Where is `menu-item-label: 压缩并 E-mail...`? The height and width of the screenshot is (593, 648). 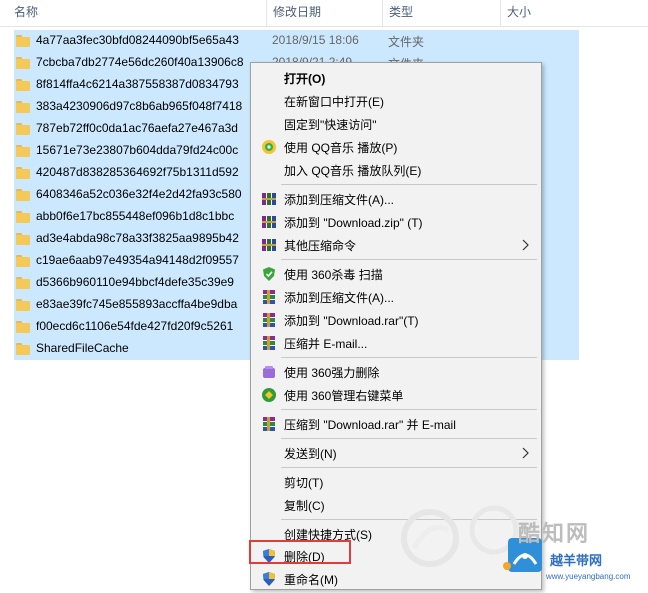 menu-item-label: 压缩并 E-mail... is located at coordinates (326, 344).